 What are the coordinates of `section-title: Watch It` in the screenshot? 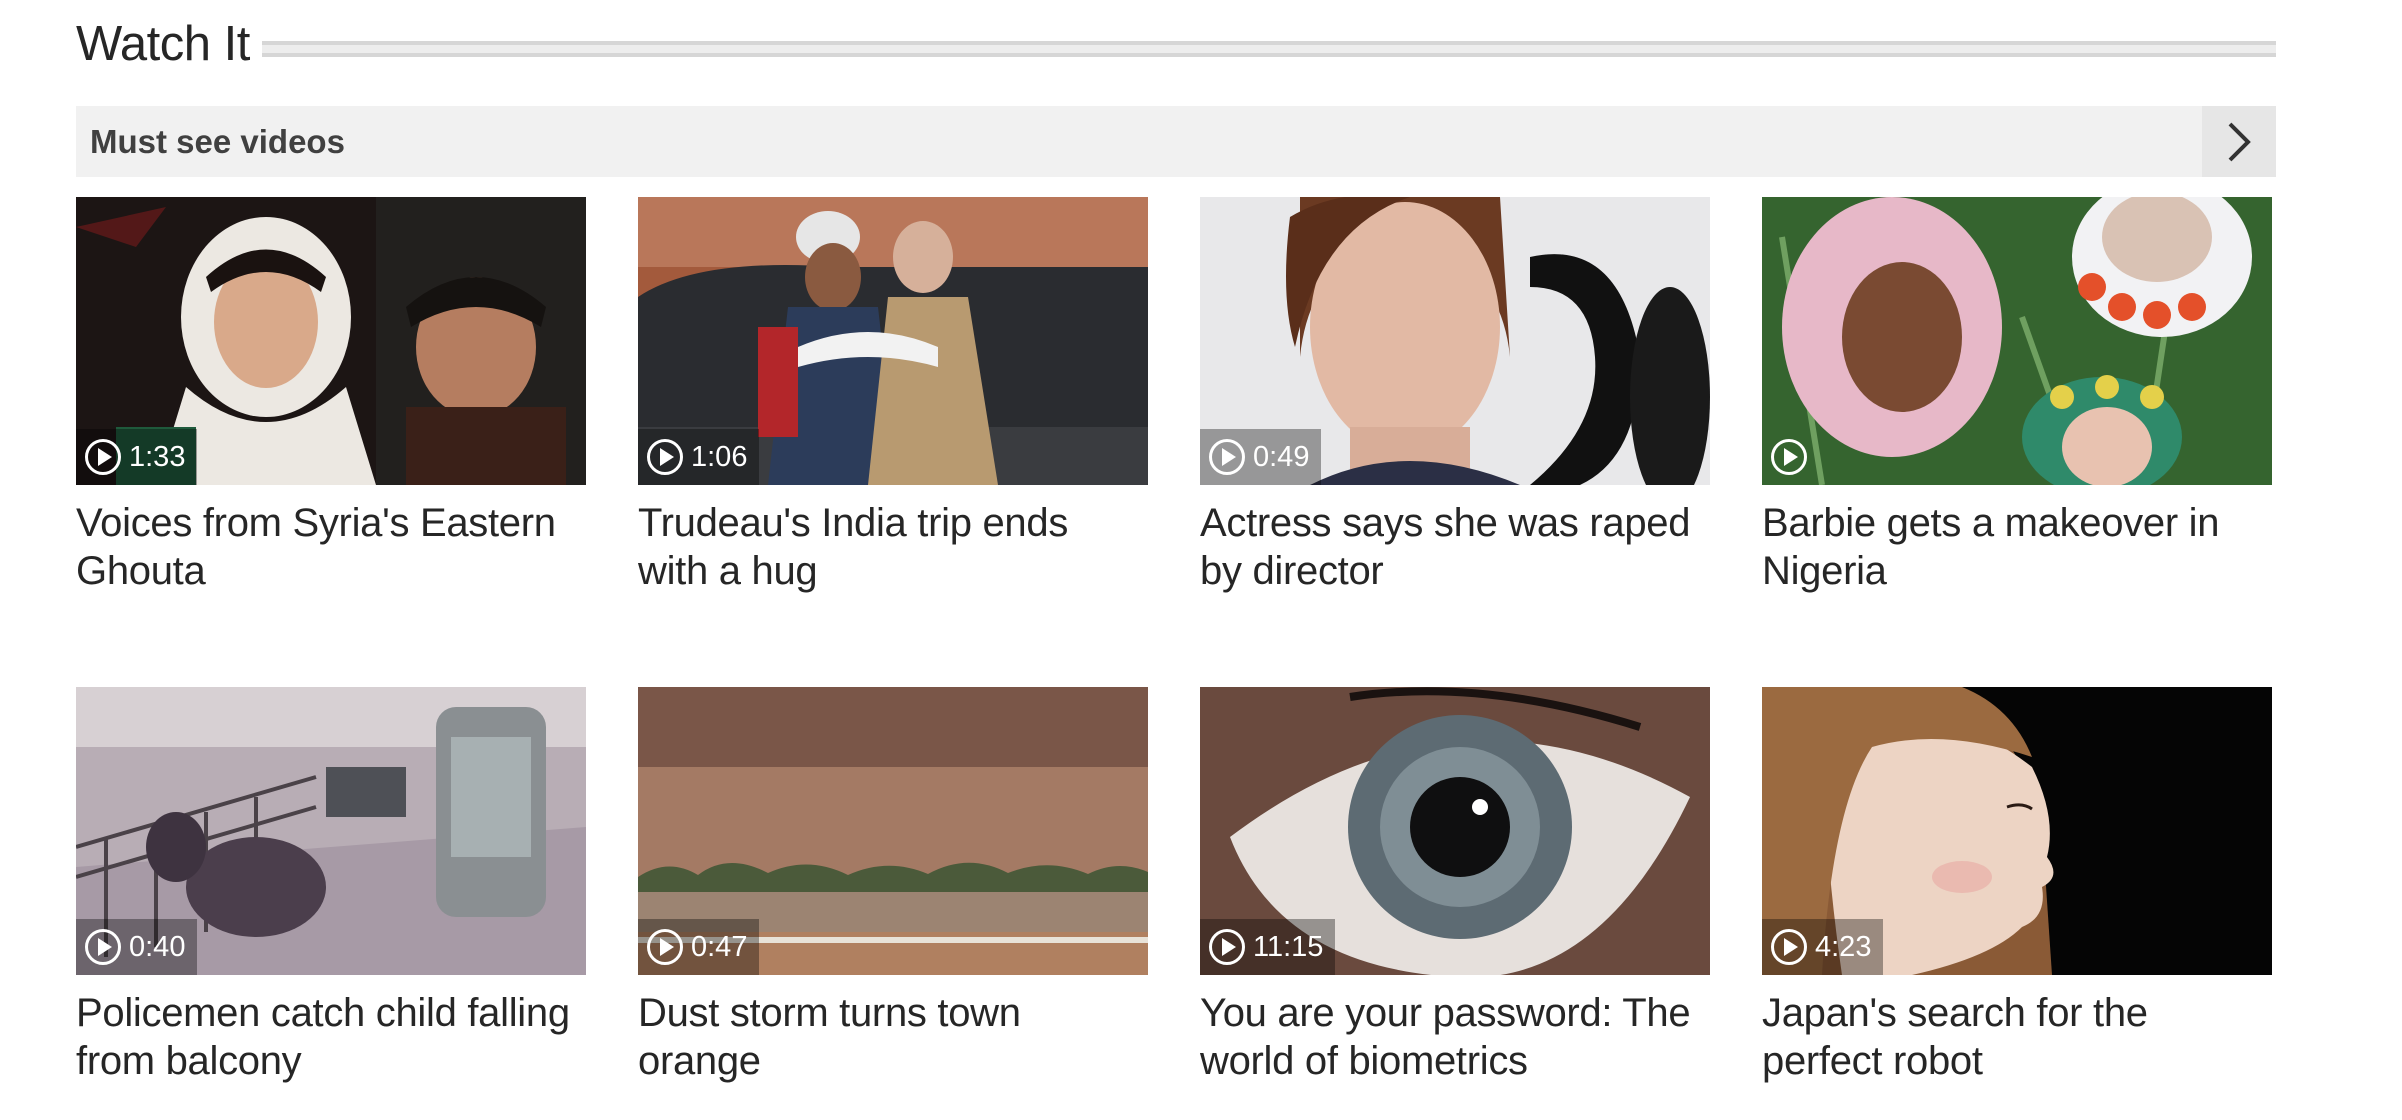 It's located at (163, 44).